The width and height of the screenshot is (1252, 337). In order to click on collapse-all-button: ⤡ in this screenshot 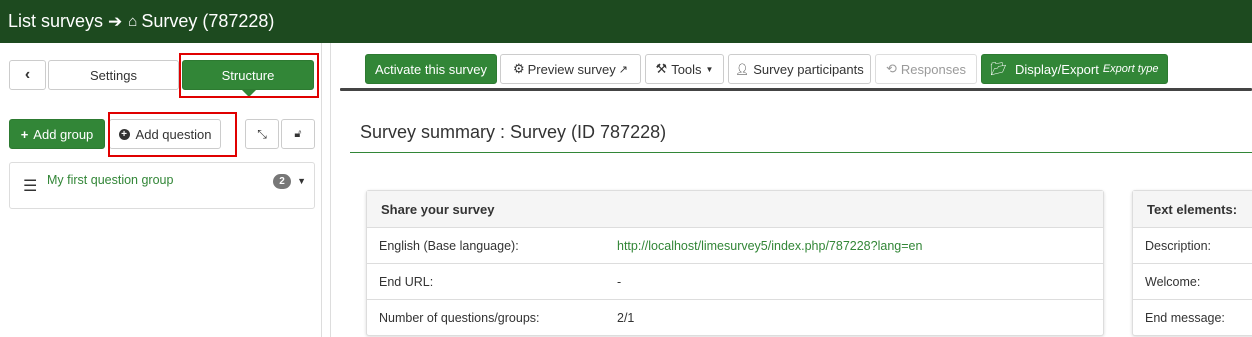, I will do `click(262, 134)`.